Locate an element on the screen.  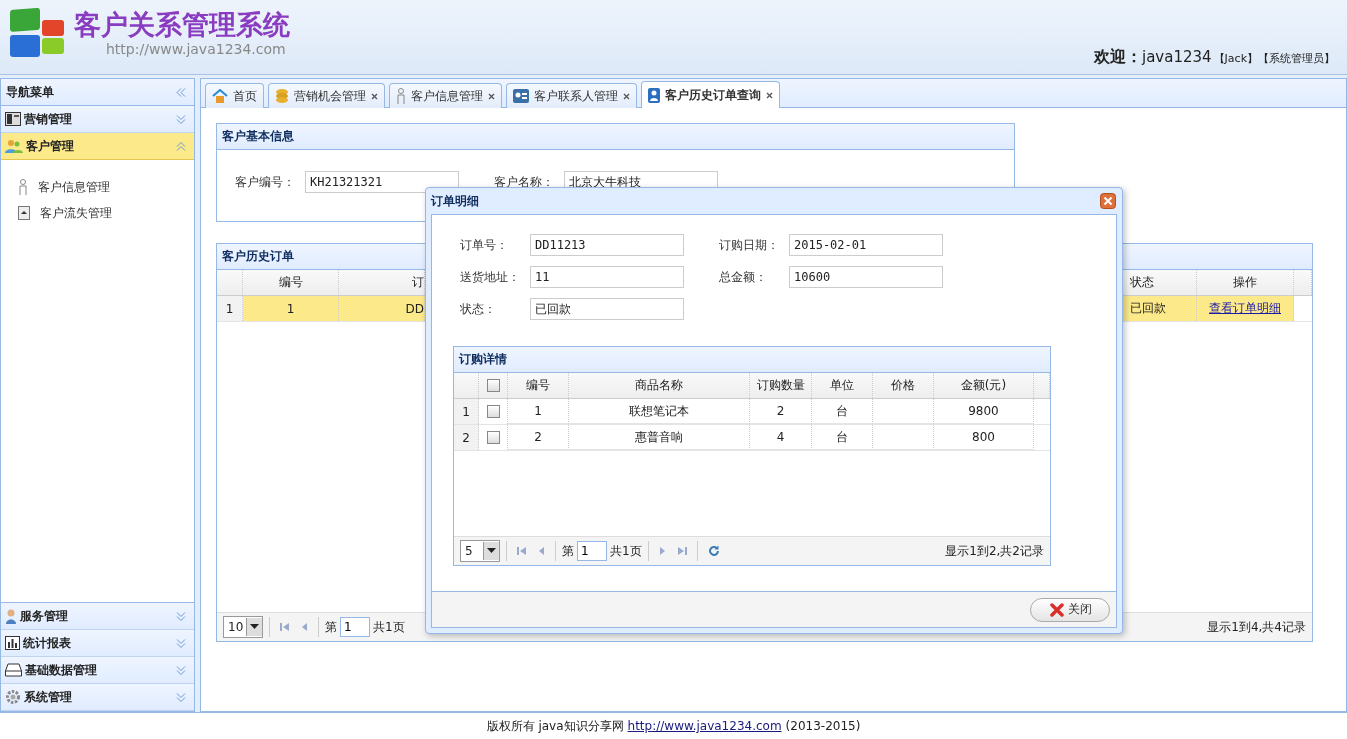
field-label: 送货地址： is located at coordinates (490, 277).